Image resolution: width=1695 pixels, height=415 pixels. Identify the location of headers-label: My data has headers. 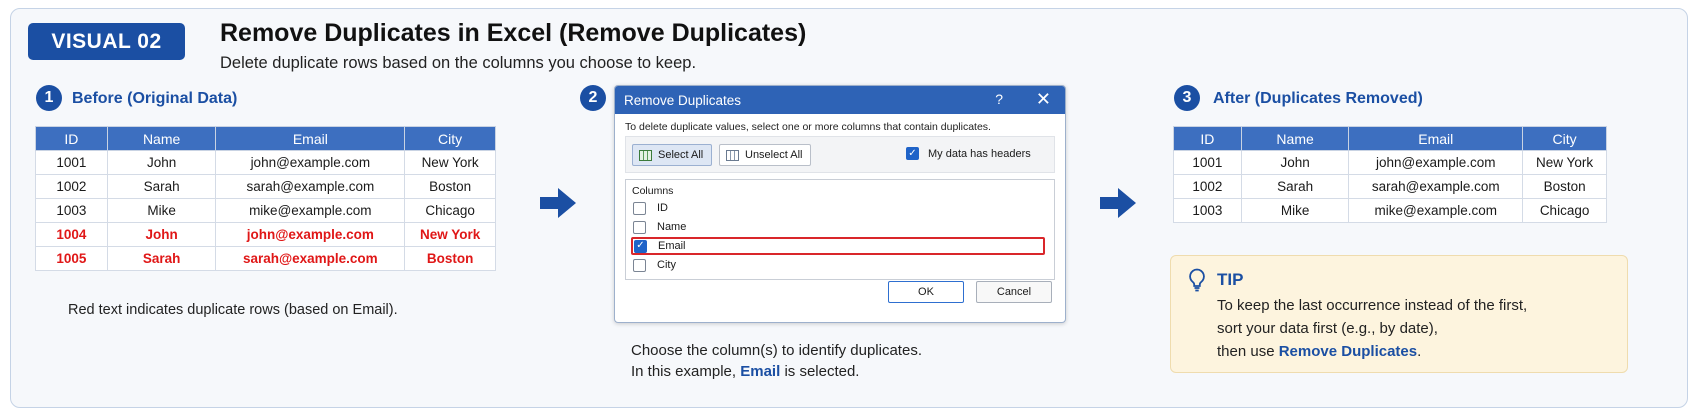
(979, 153).